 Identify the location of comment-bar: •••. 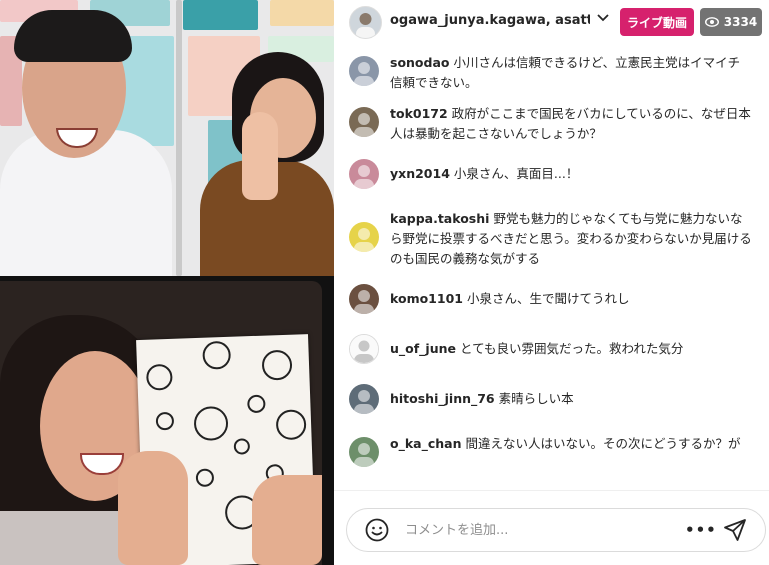
(556, 530).